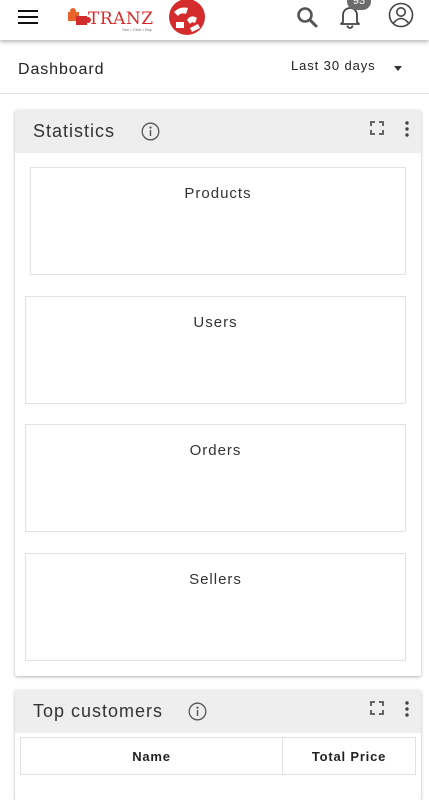 This screenshot has height=800, width=429. I want to click on brand-logo: TRANZ See • Click • Buy, so click(137, 19).